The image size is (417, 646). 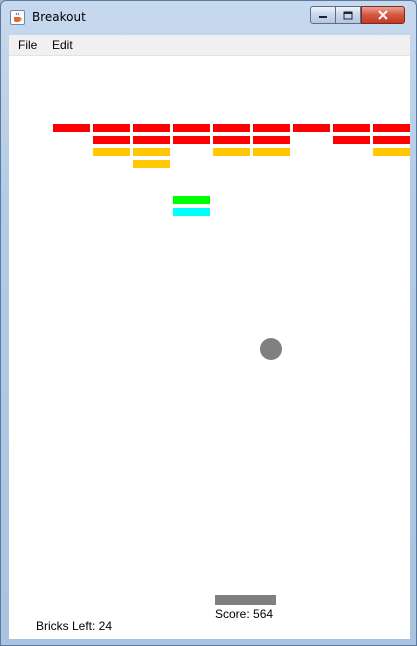 I want to click on title-bar: Breakout, so click(x=208, y=17).